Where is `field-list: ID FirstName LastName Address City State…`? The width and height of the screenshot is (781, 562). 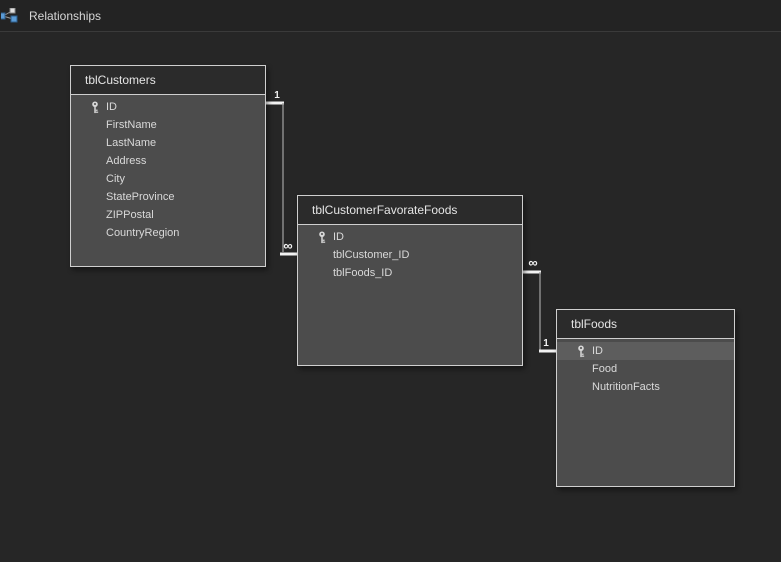
field-list: ID FirstName LastName Address City State… is located at coordinates (168, 168).